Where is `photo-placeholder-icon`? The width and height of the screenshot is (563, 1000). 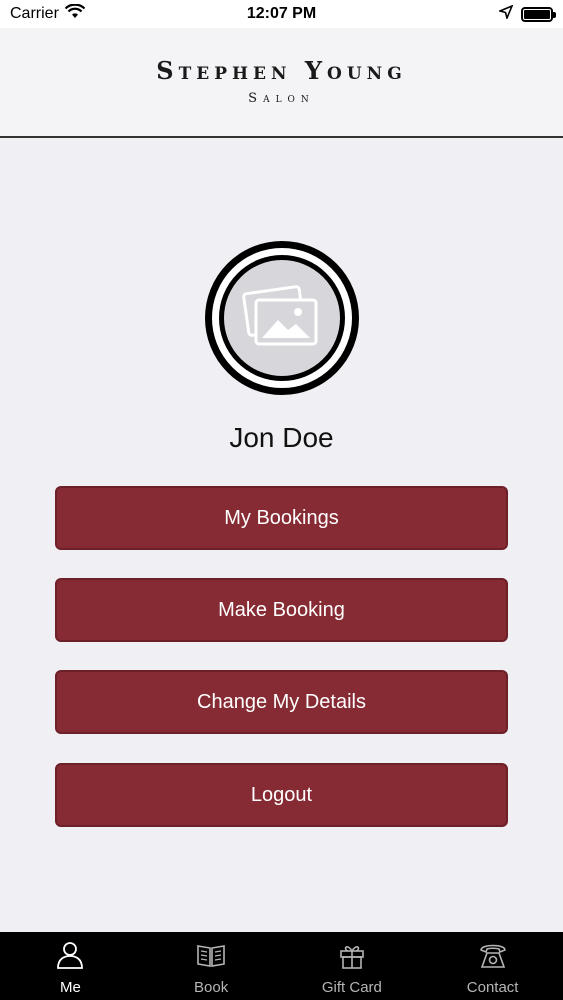
photo-placeholder-icon is located at coordinates (282, 318).